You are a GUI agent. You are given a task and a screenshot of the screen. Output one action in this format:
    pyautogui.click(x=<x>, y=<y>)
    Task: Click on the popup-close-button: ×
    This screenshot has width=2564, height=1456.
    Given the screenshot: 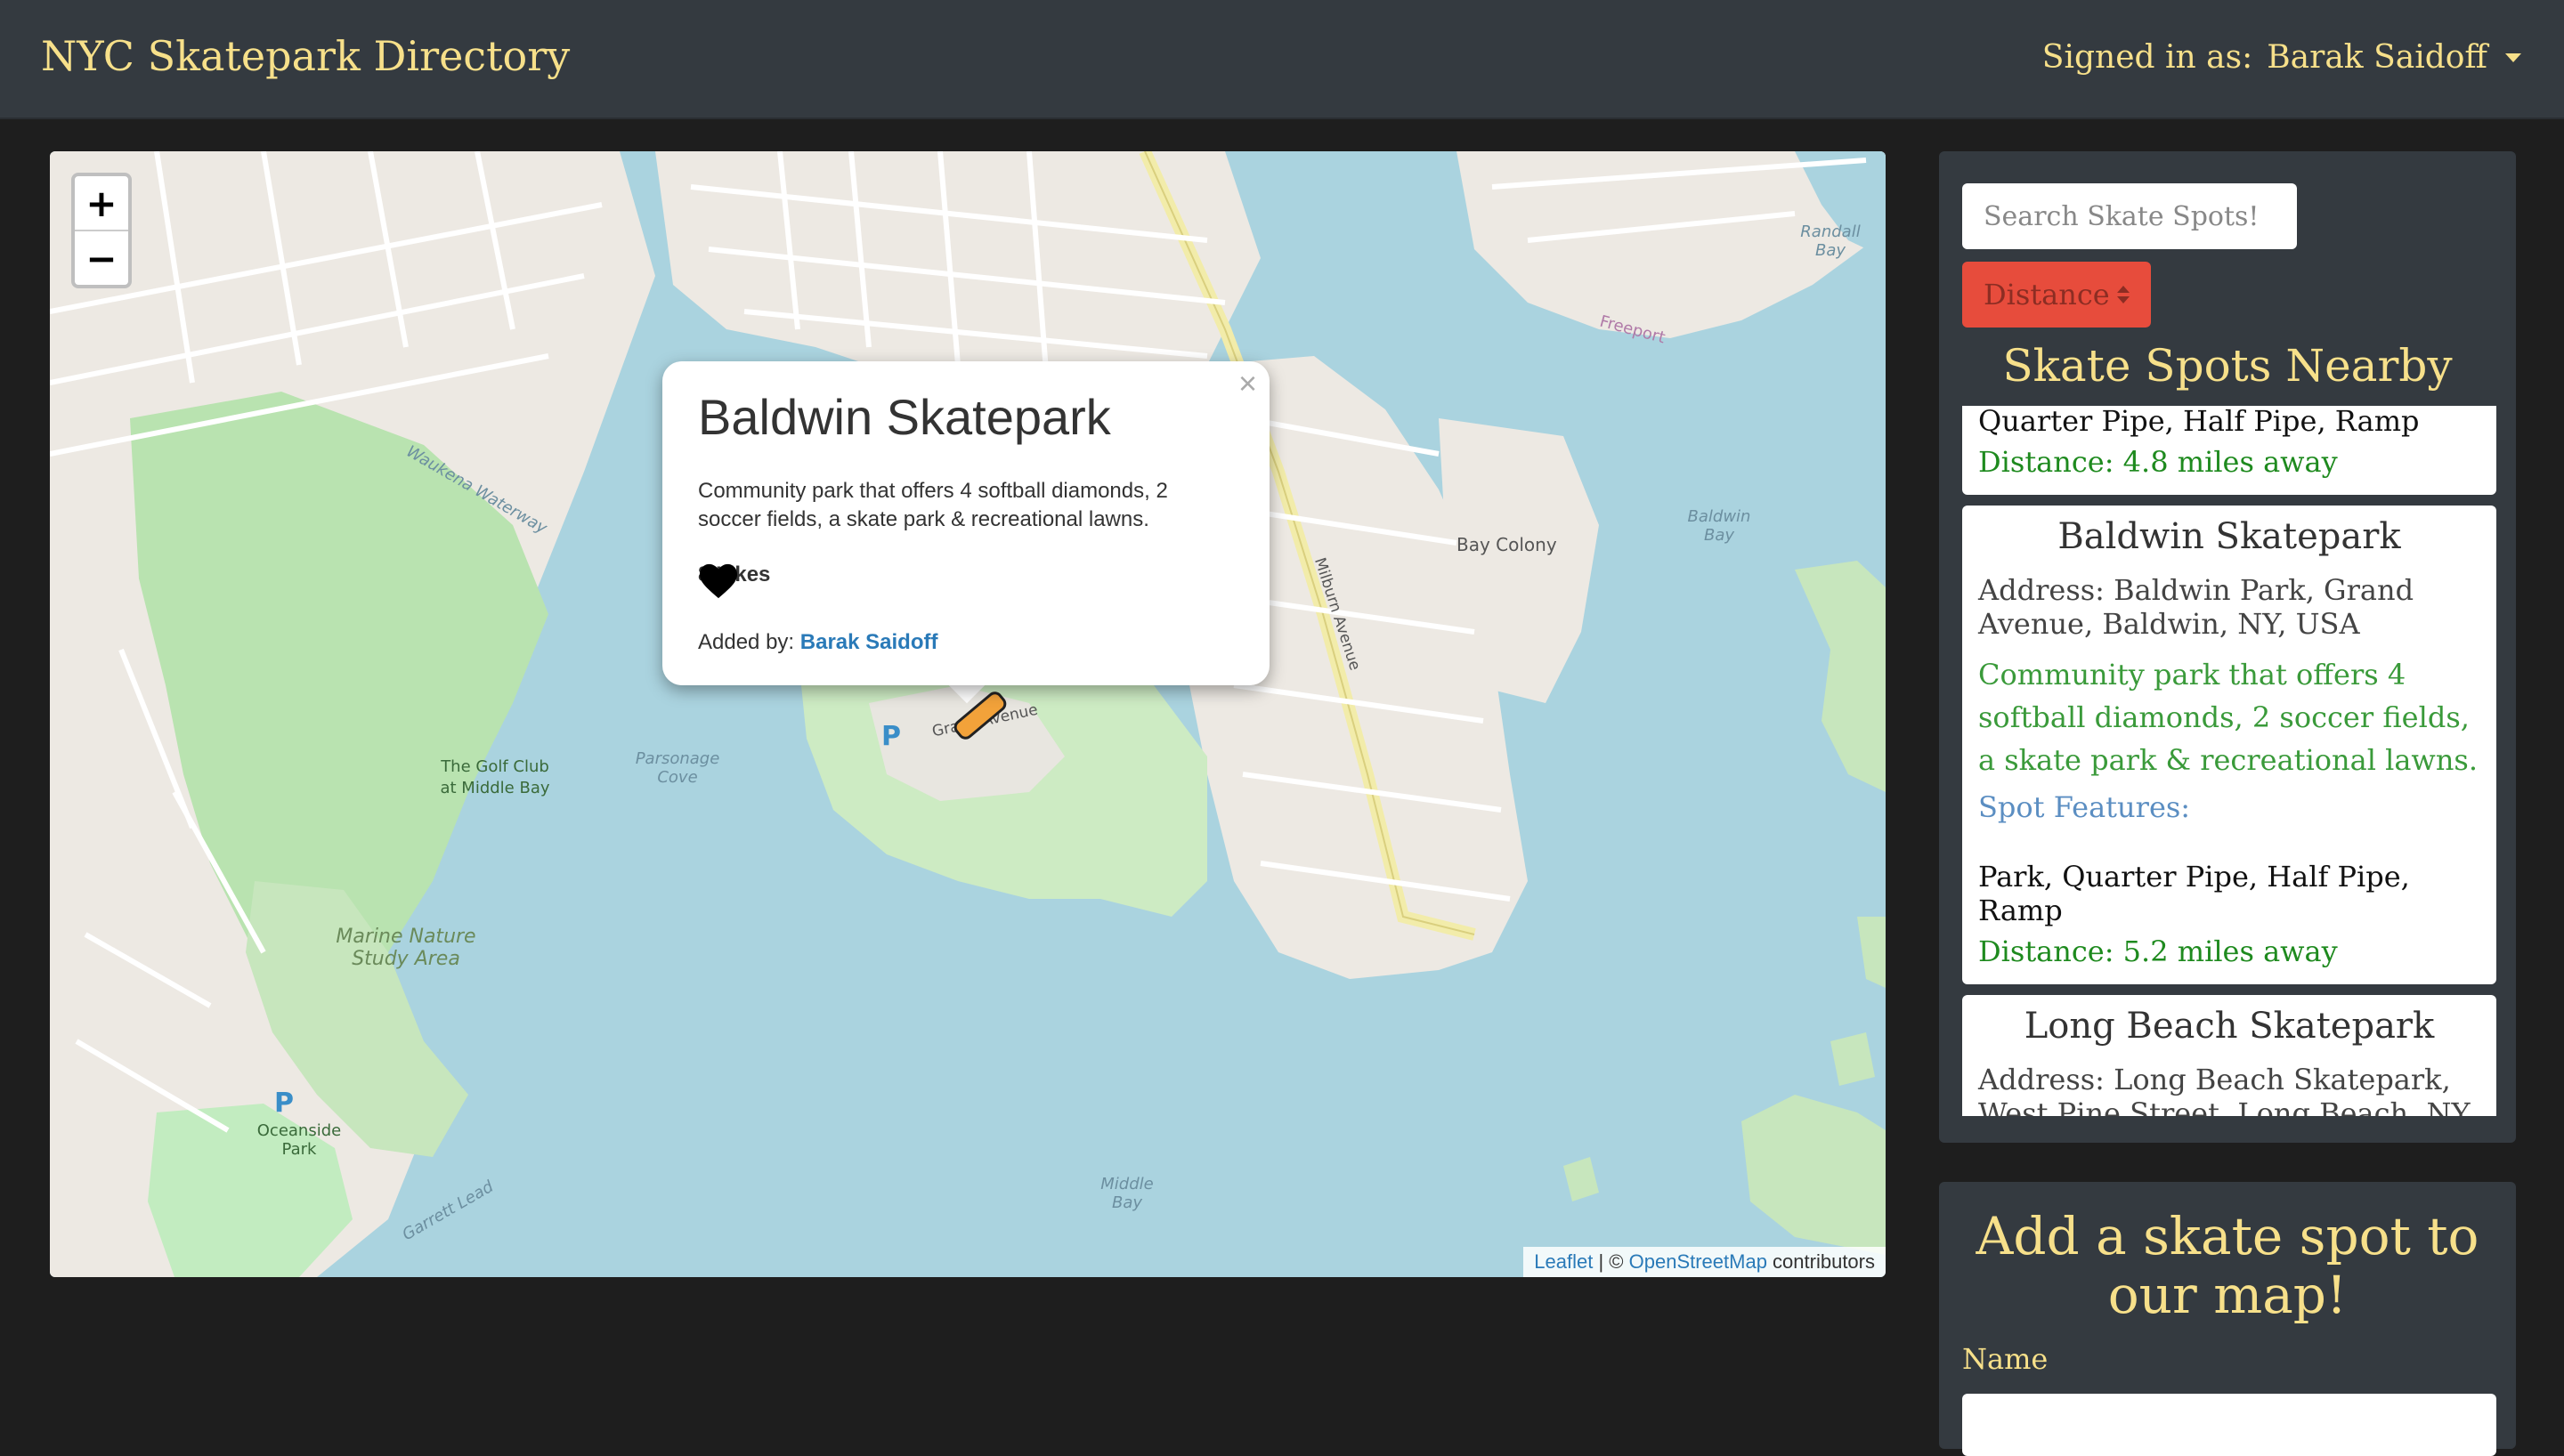 What is the action you would take?
    pyautogui.click(x=1247, y=383)
    